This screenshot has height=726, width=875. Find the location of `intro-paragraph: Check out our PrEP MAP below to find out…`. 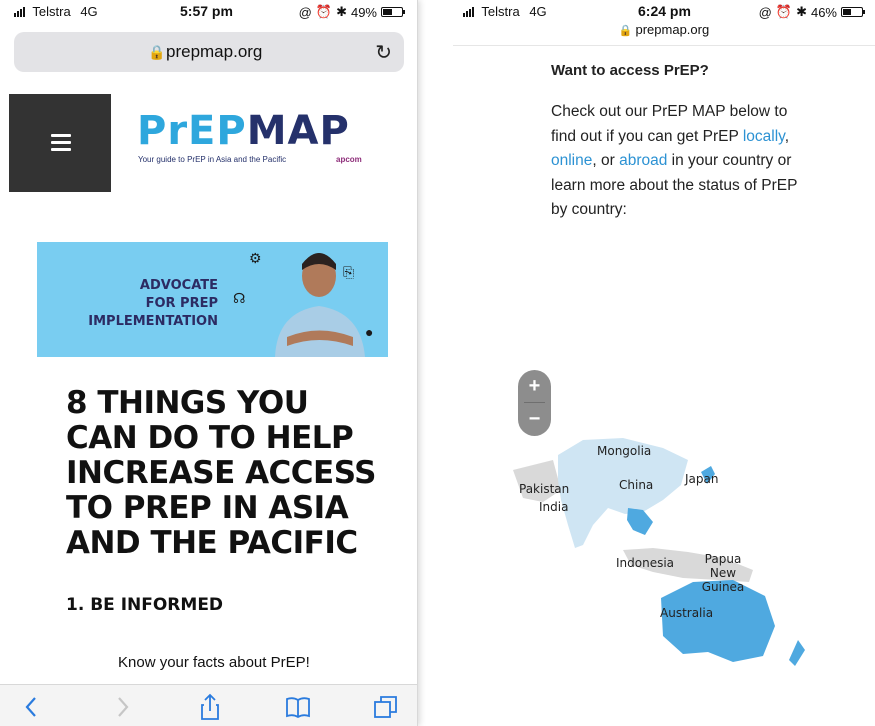

intro-paragraph: Check out our PrEP MAP below to find out… is located at coordinates (674, 160).